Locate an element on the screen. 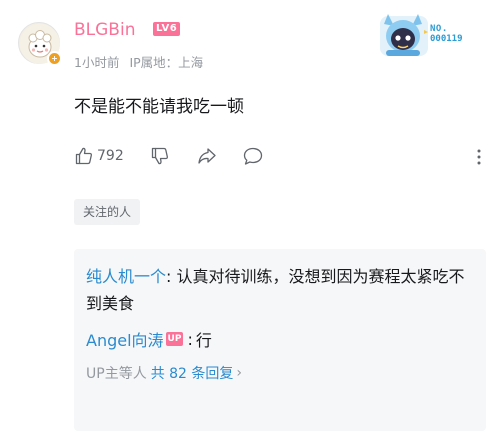 The height and width of the screenshot is (440, 500). up-badge: UP is located at coordinates (174, 339).